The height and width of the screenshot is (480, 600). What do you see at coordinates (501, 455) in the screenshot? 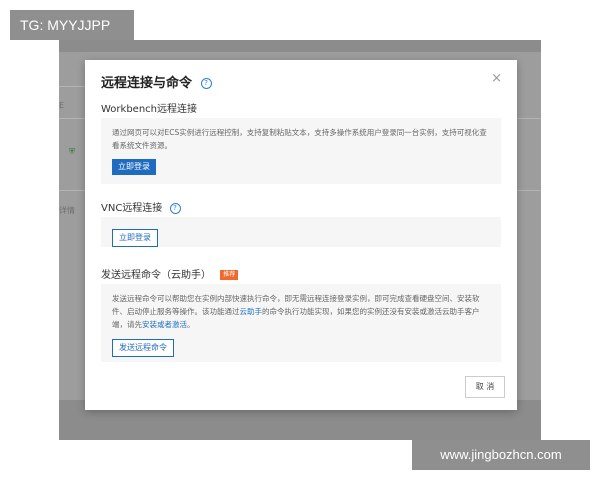
I see `watermark: www.jingbozhcn.com` at bounding box center [501, 455].